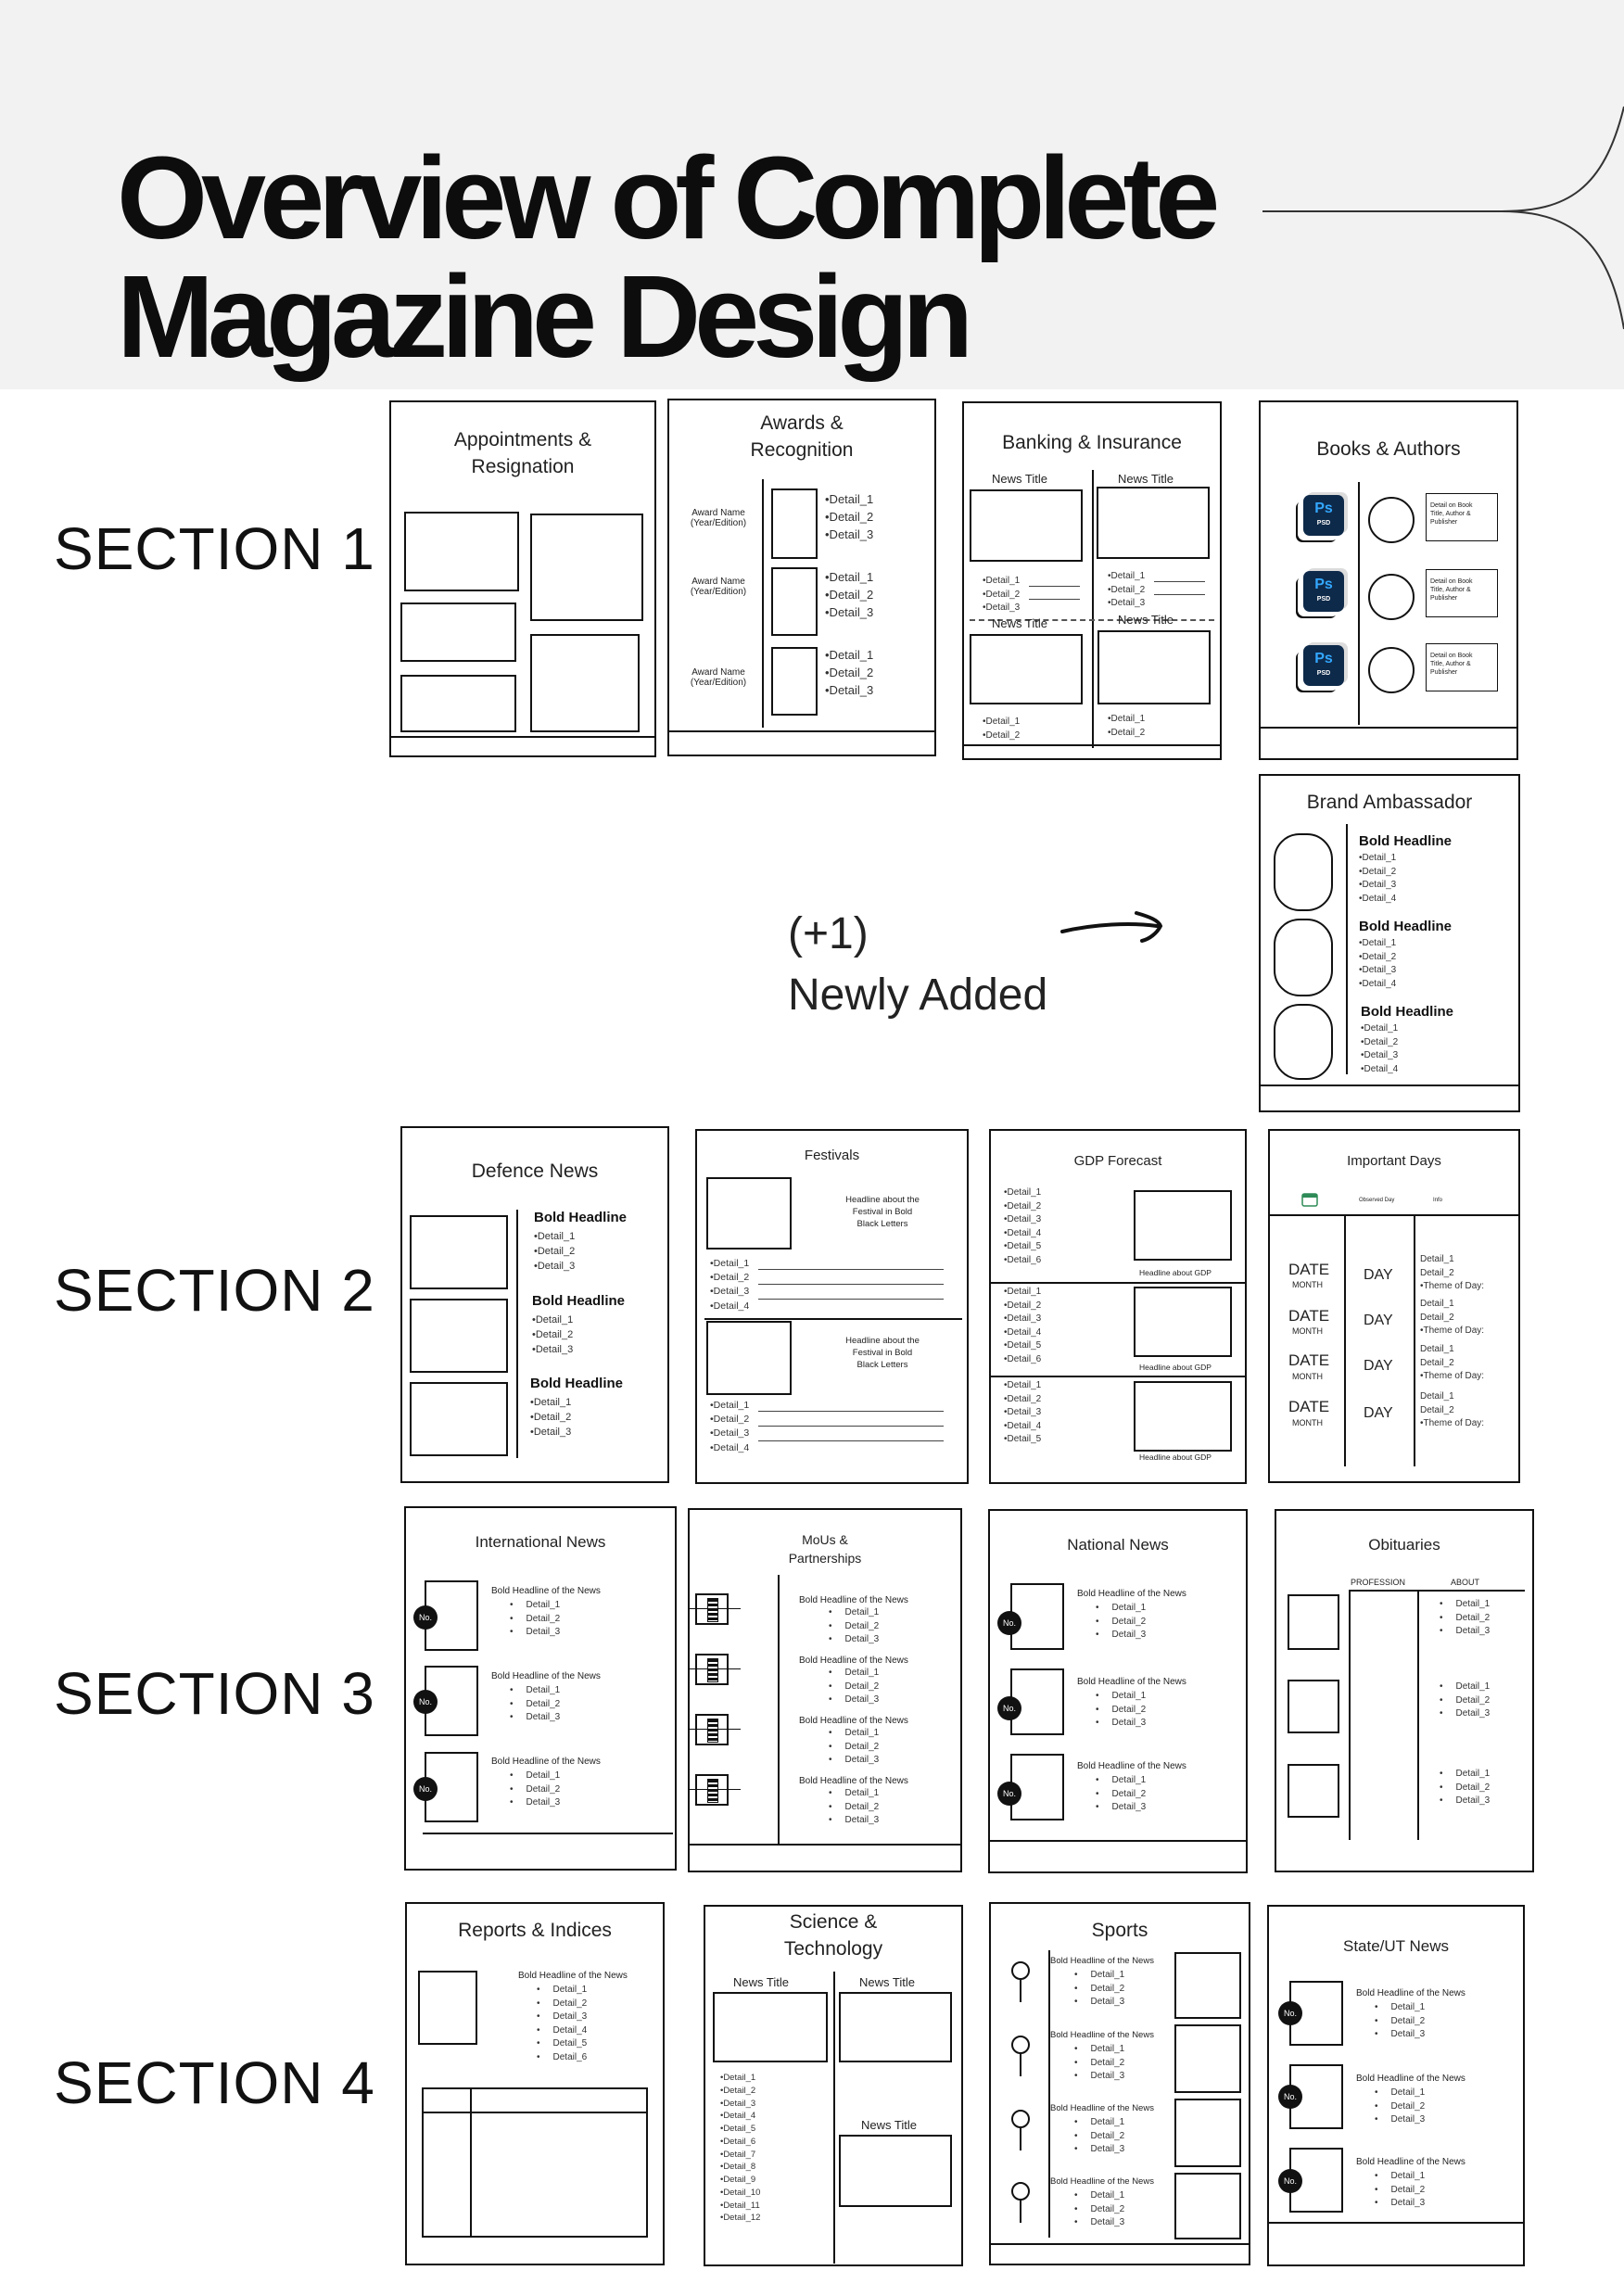 This screenshot has width=1624, height=2296. I want to click on section-divider, so click(833, 1319).